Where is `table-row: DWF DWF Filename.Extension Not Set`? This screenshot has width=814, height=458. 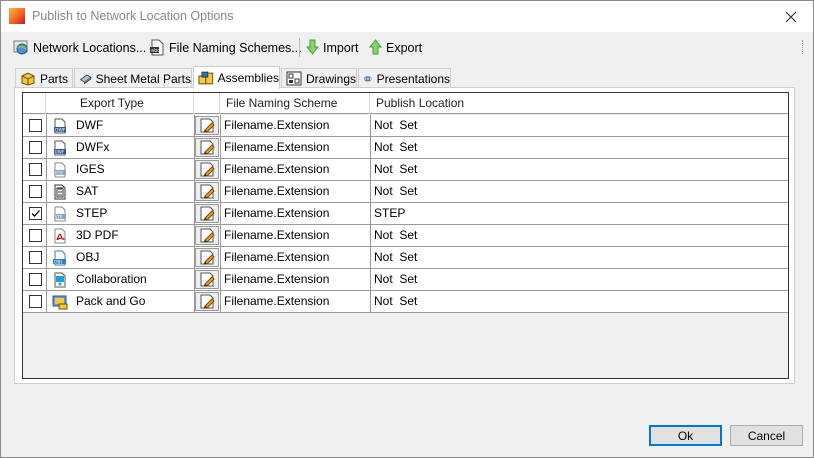
table-row: DWF DWF Filename.Extension Not Set is located at coordinates (405, 126).